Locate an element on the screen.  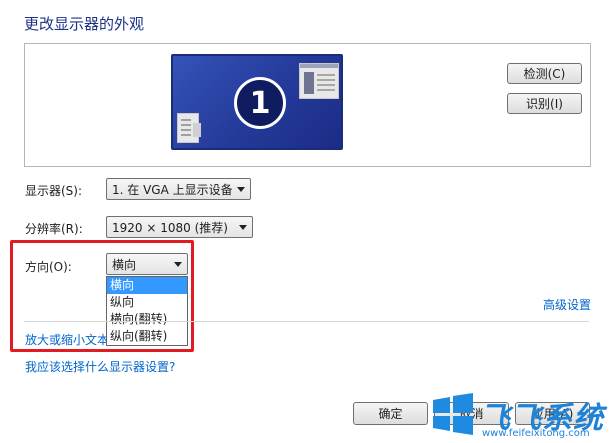
orientation-dropdown-list: 横向 纵向 横向(翻转) 纵向(翻转) is located at coordinates (147, 311).